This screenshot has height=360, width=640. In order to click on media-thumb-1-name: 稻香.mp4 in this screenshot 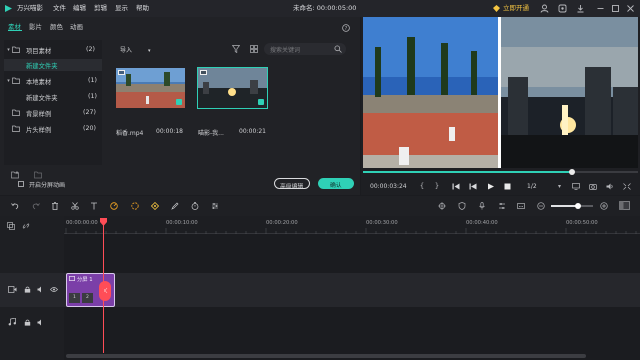, I will do `click(130, 133)`.